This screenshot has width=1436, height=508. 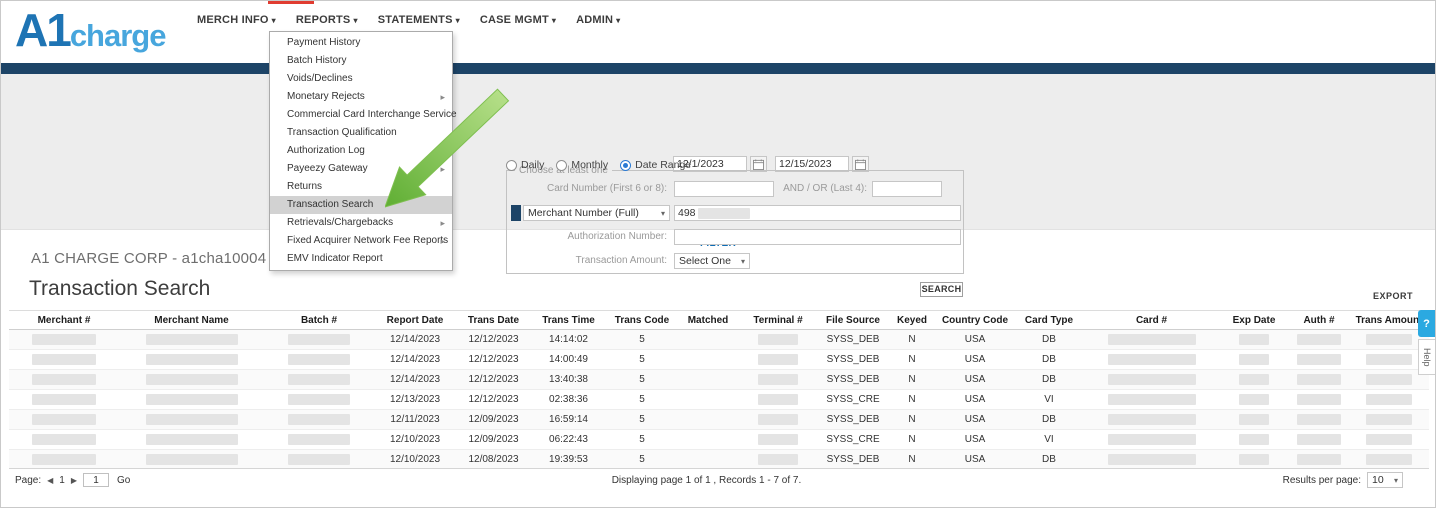 I want to click on menu-item-payment-history: Payment History, so click(x=361, y=43).